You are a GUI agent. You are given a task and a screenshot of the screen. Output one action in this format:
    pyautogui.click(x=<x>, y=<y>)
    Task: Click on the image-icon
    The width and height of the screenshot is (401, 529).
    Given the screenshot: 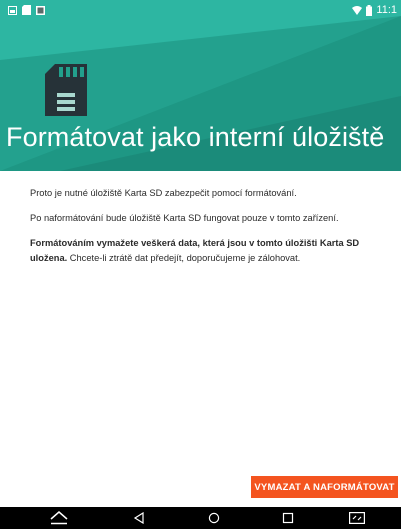 What is the action you would take?
    pyautogui.click(x=12, y=10)
    